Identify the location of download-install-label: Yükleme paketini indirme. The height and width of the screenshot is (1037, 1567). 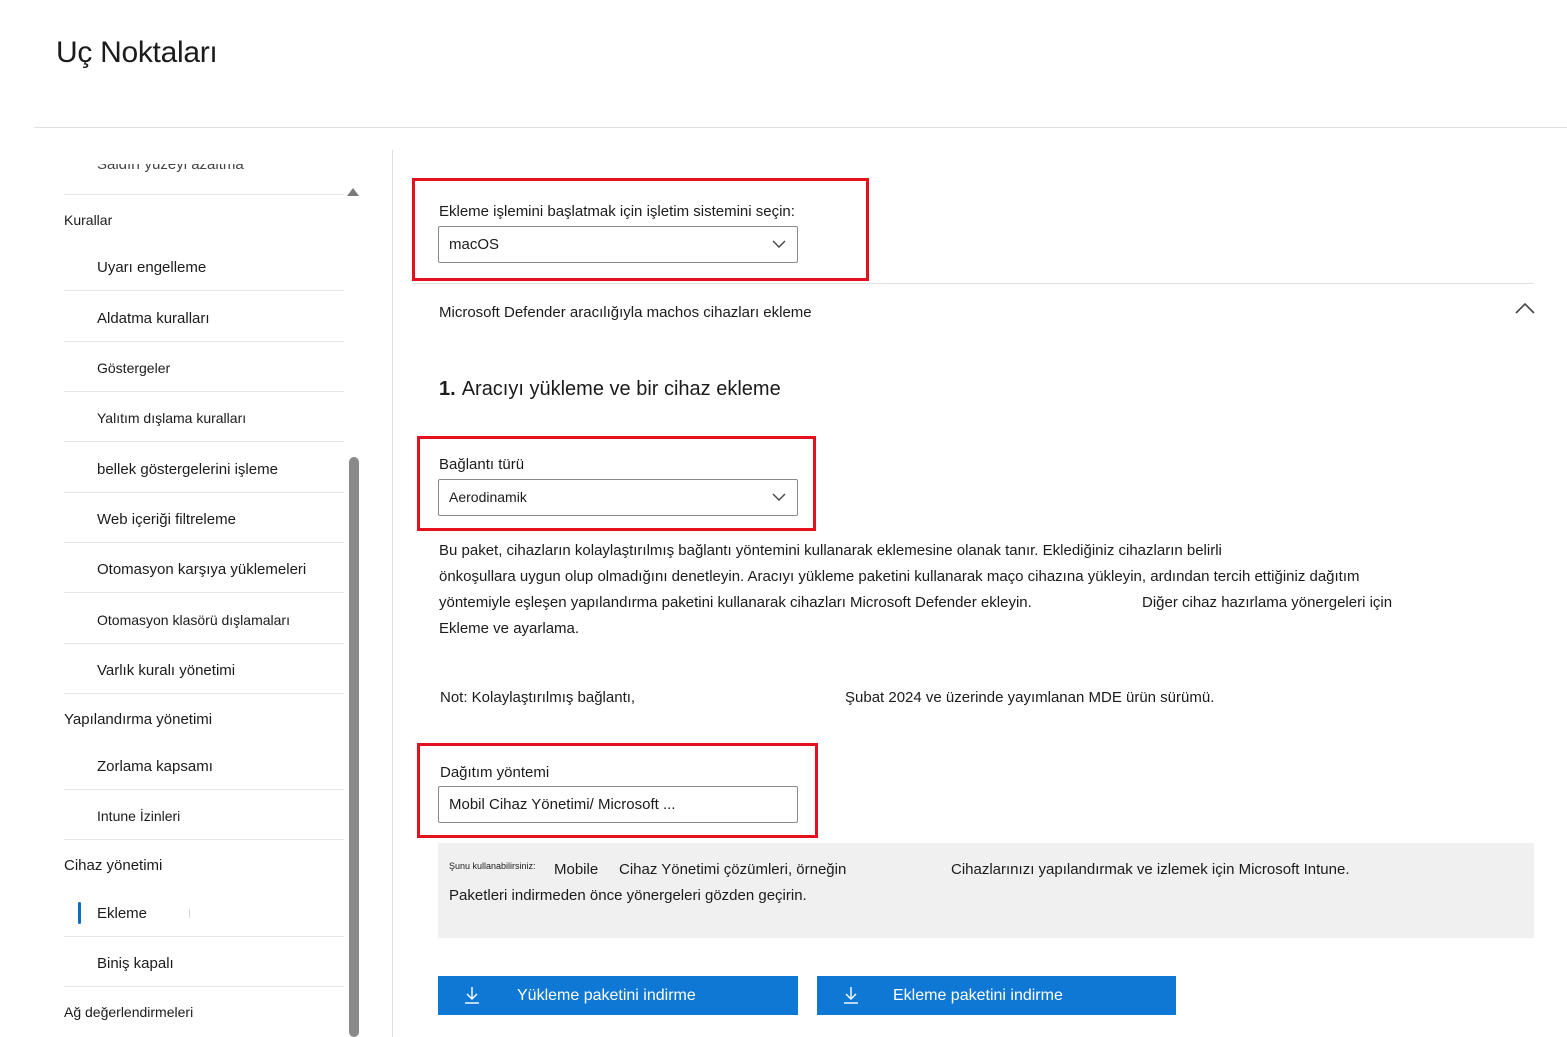
(606, 995).